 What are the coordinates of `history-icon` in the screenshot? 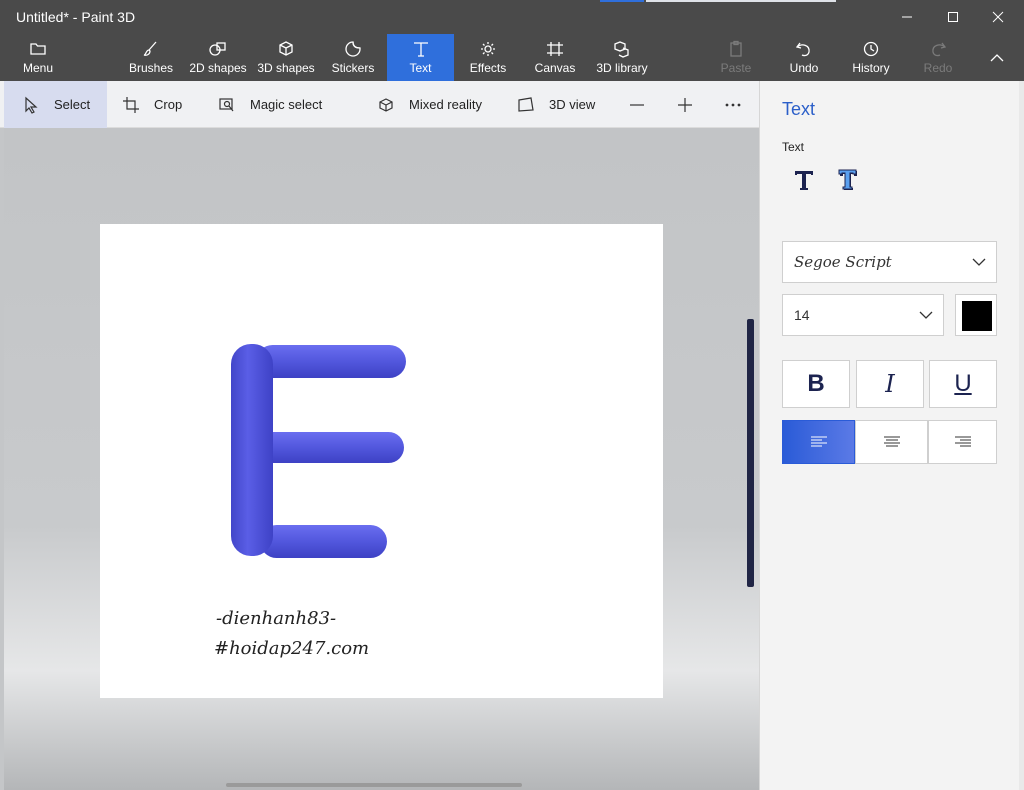 It's located at (871, 49).